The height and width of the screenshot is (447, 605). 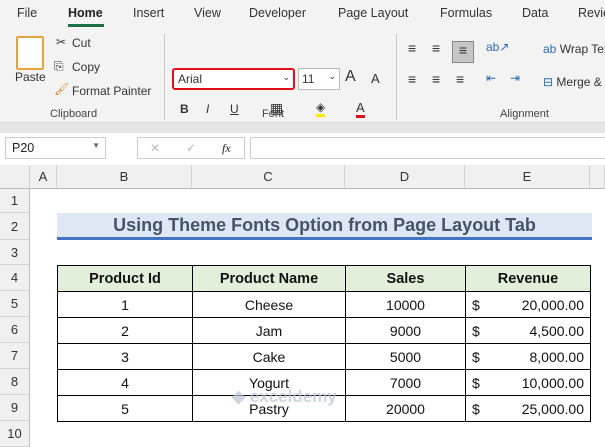 What do you see at coordinates (373, 13) in the screenshot?
I see `tab-page-layout: Page Layout` at bounding box center [373, 13].